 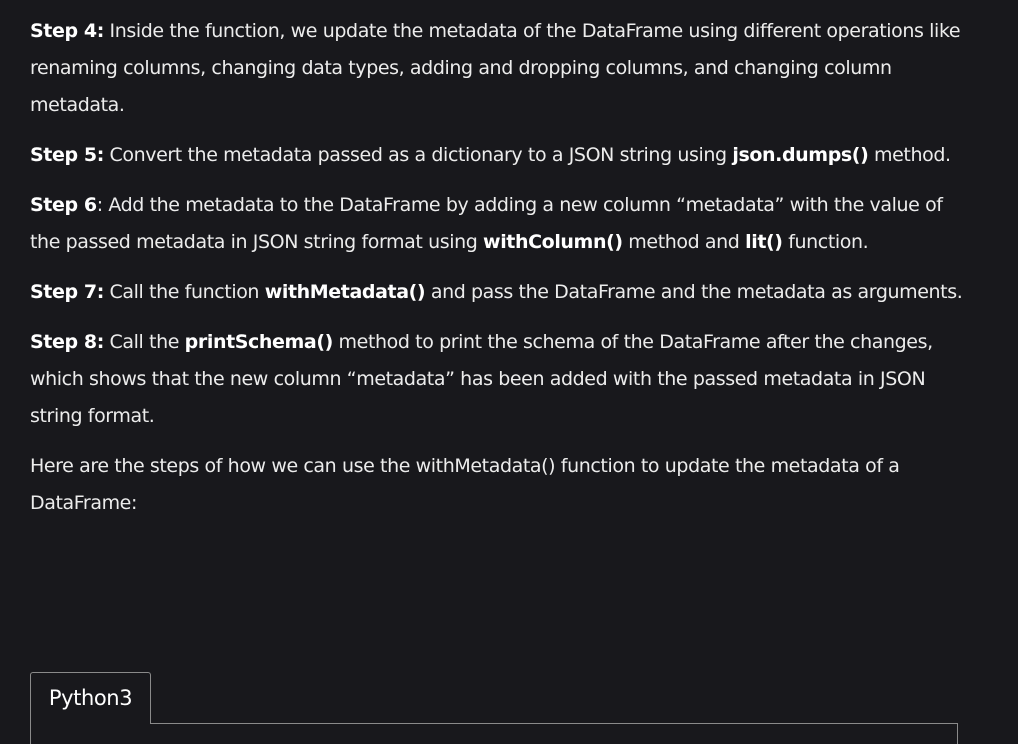 What do you see at coordinates (764, 242) in the screenshot?
I see `inline-code-lit: lit()` at bounding box center [764, 242].